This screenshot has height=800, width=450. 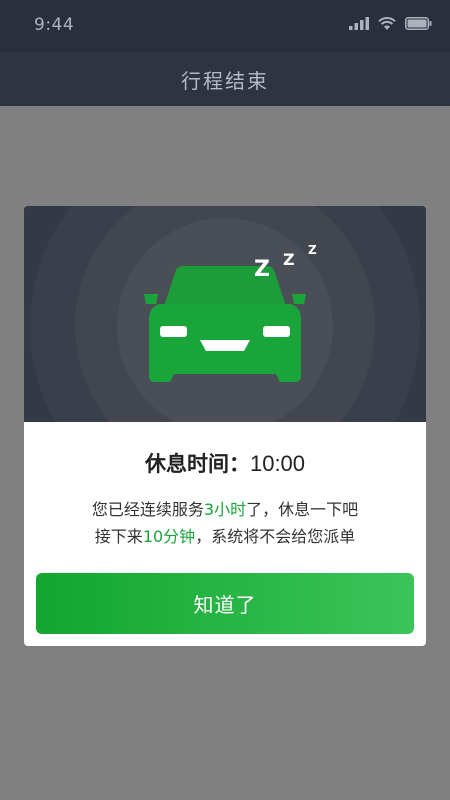 I want to click on battery-icon, so click(x=418, y=23).